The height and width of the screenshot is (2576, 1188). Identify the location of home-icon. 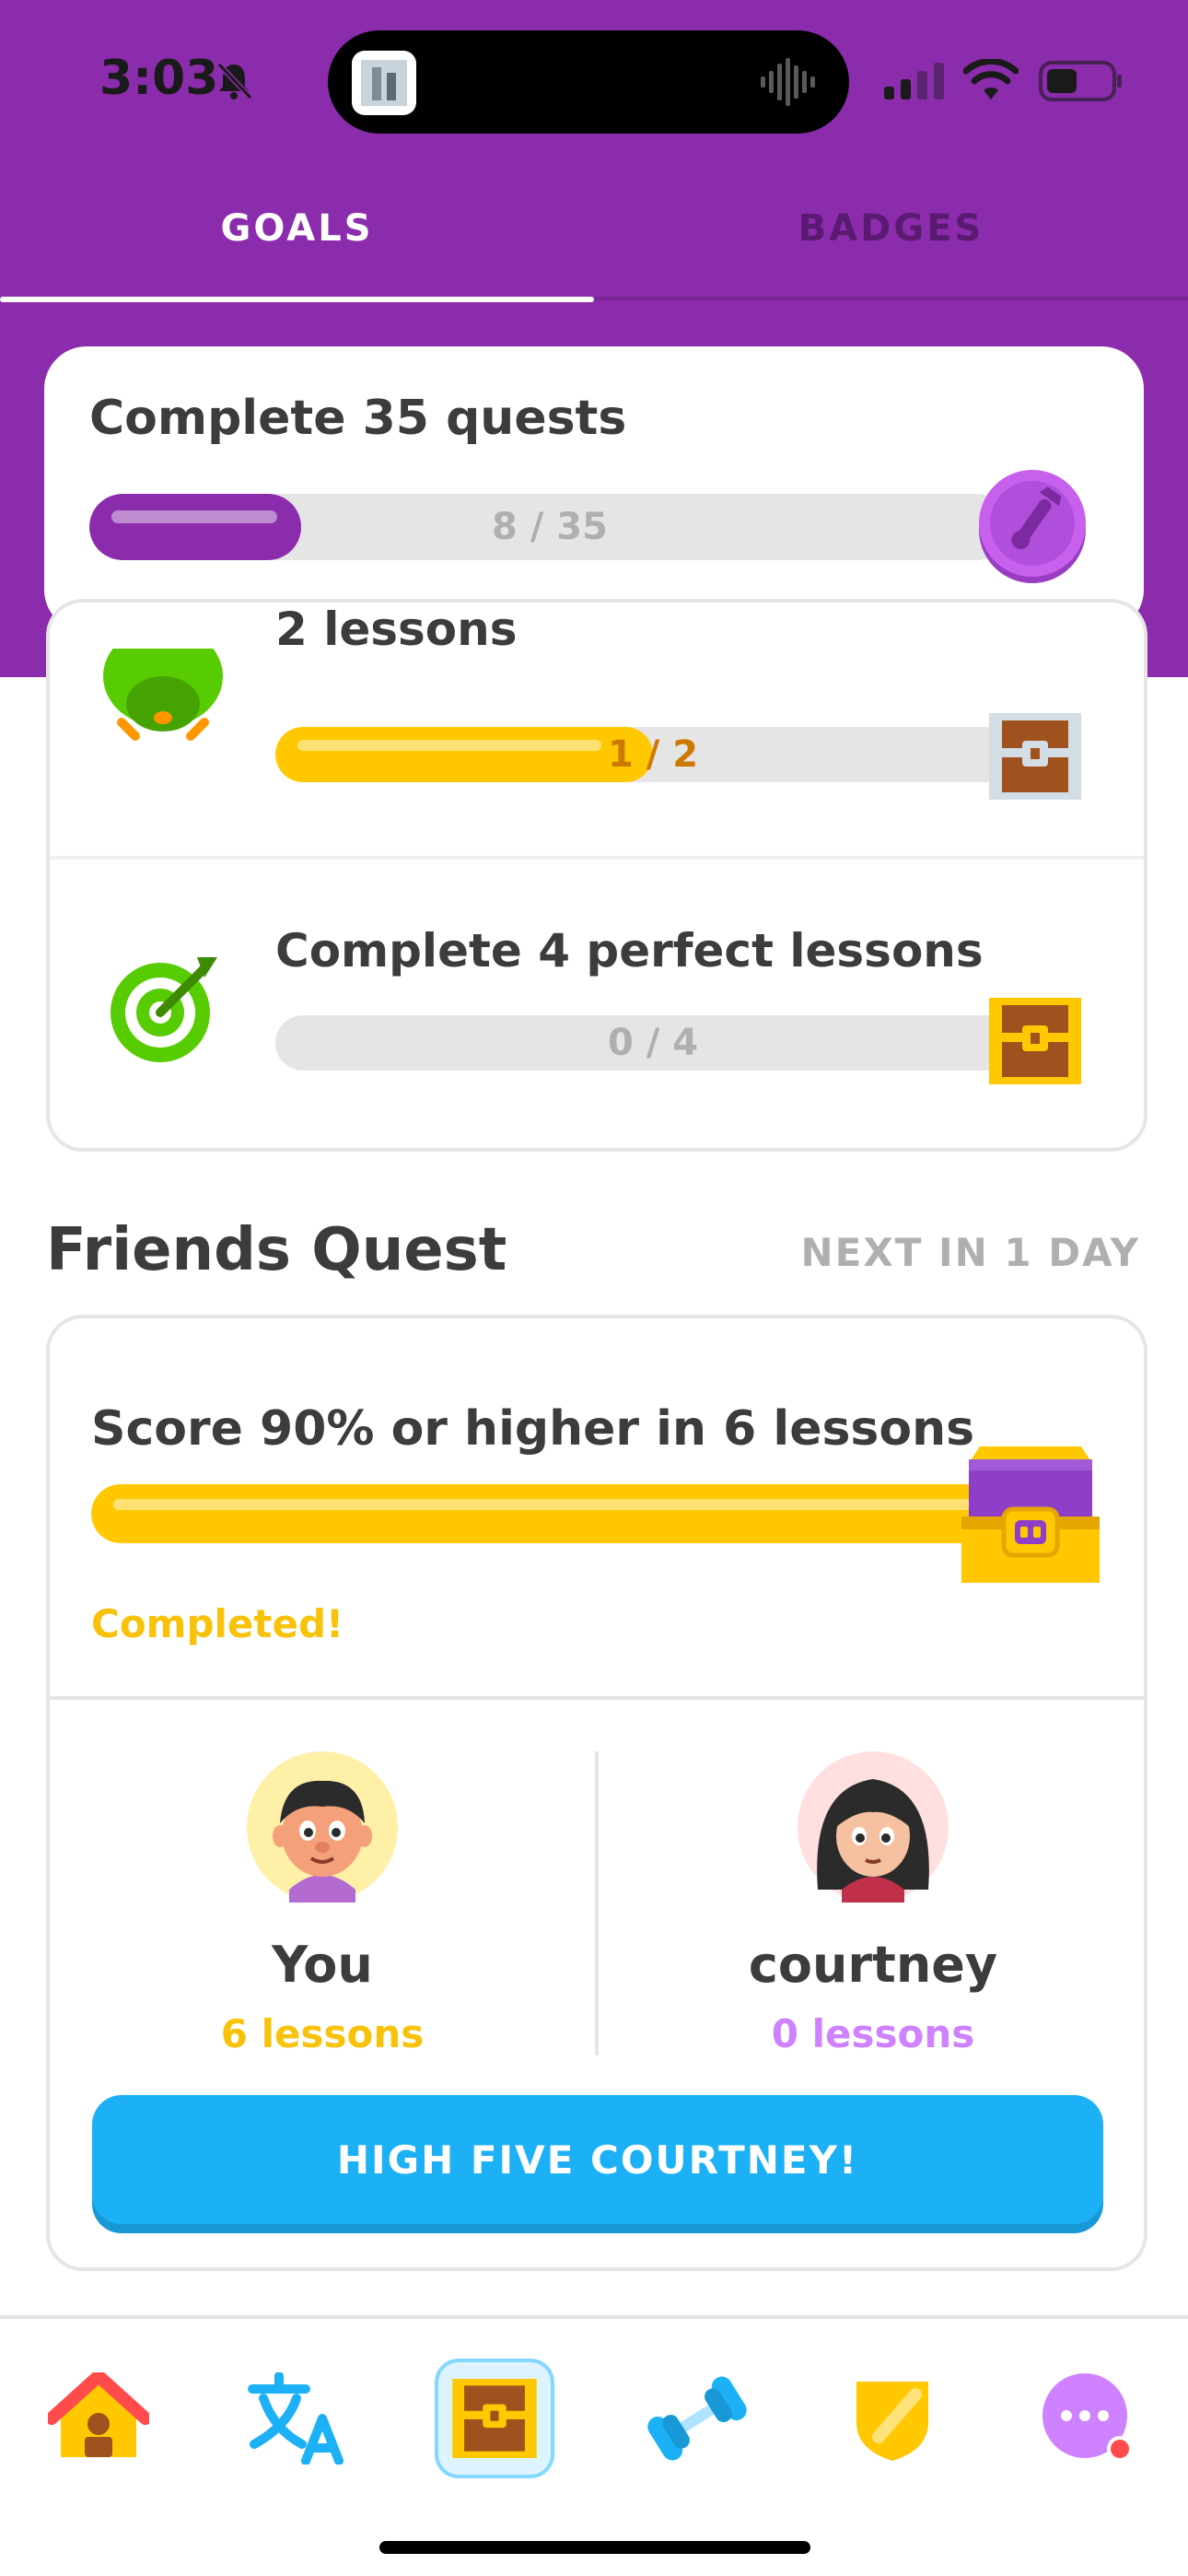
(98, 2414).